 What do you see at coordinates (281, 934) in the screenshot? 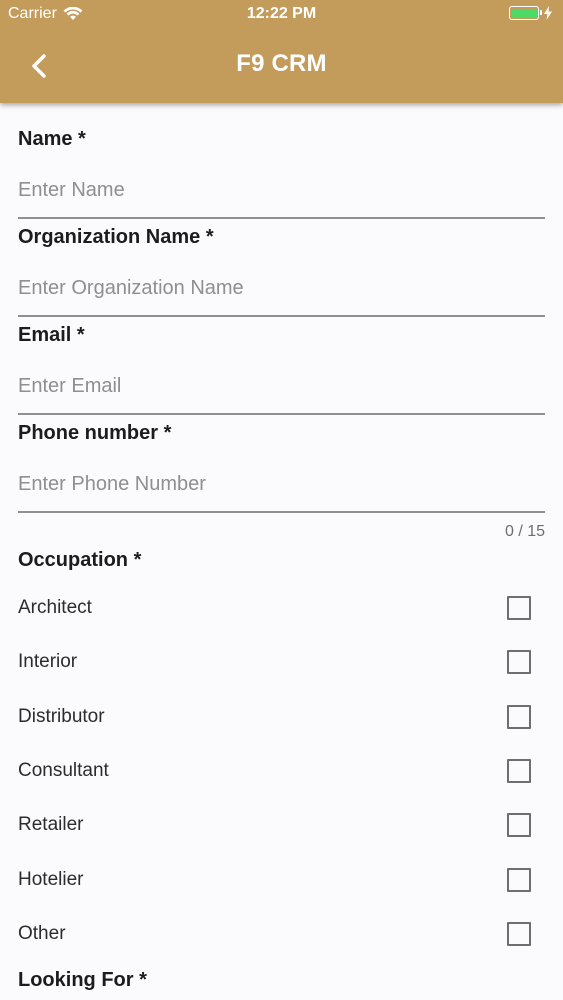
I see `occupation-option-other: Other` at bounding box center [281, 934].